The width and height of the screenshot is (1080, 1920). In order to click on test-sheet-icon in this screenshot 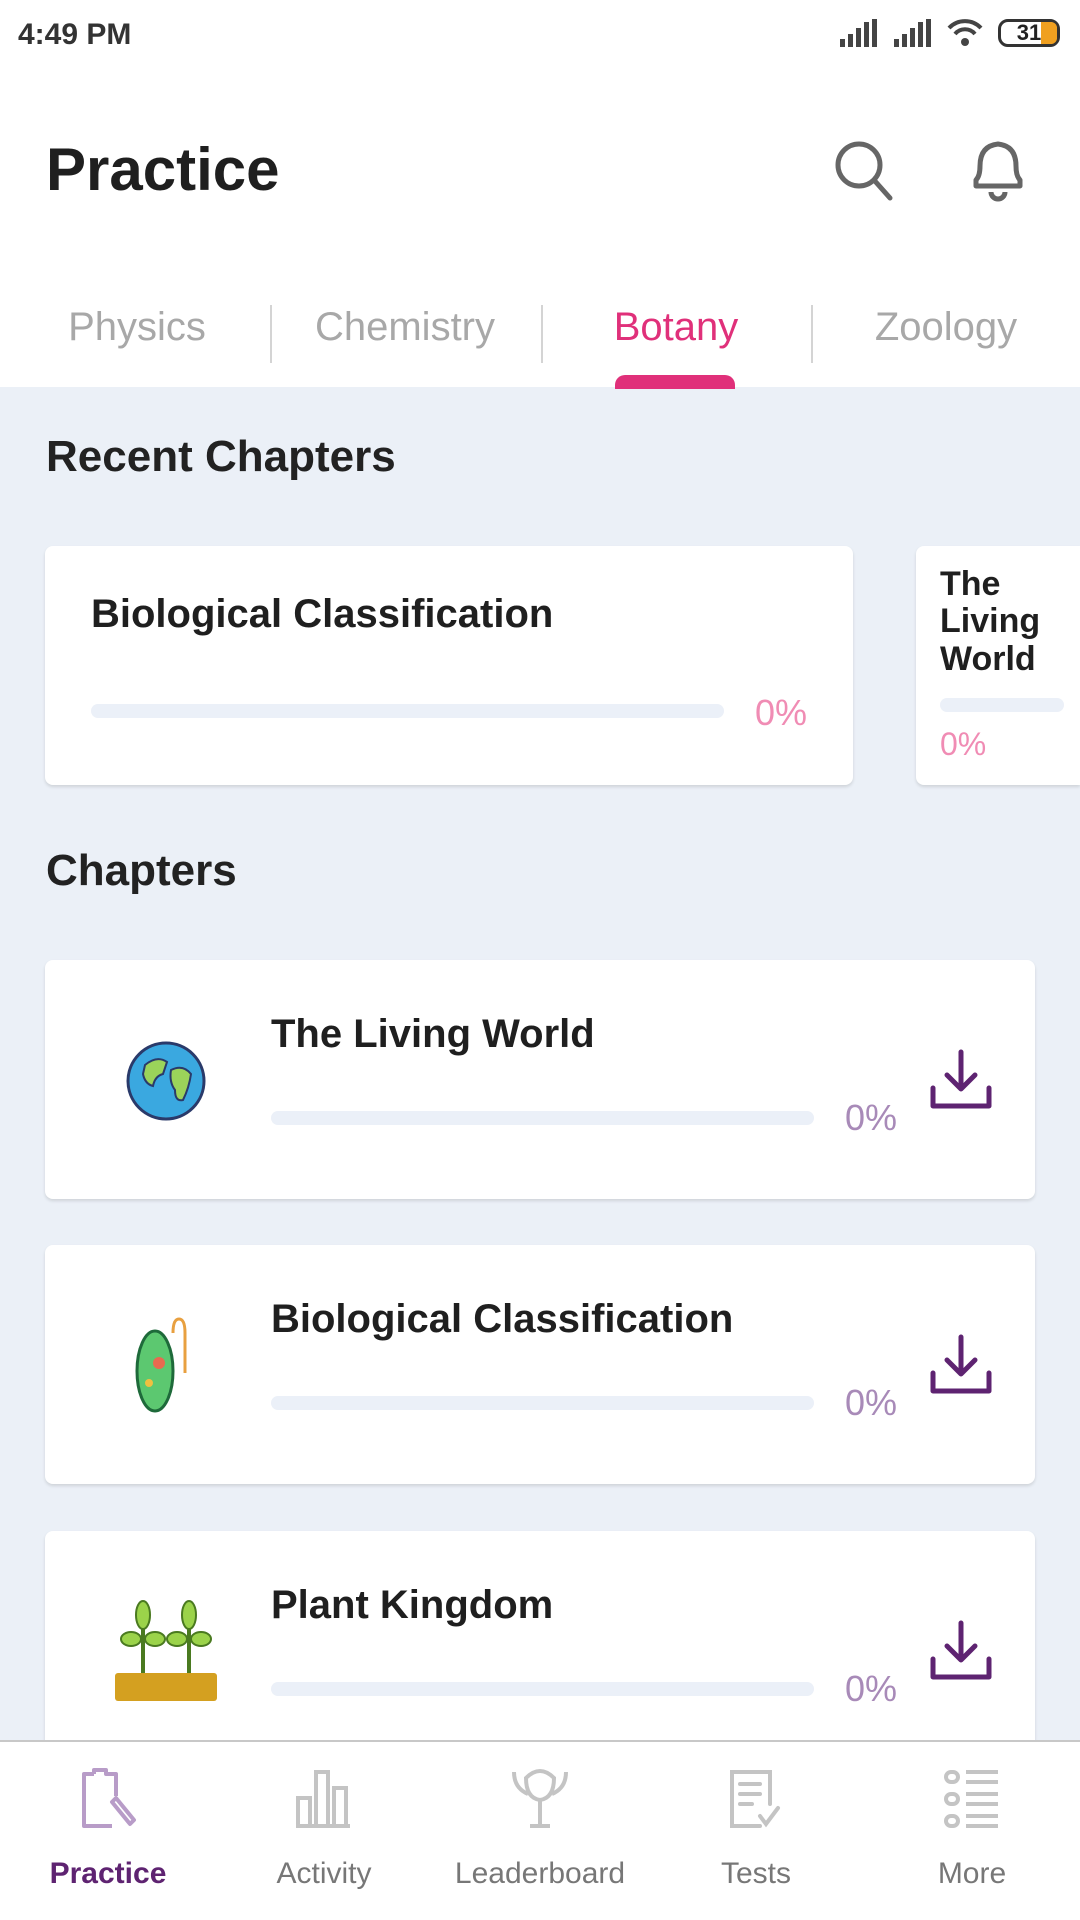, I will do `click(755, 1799)`.